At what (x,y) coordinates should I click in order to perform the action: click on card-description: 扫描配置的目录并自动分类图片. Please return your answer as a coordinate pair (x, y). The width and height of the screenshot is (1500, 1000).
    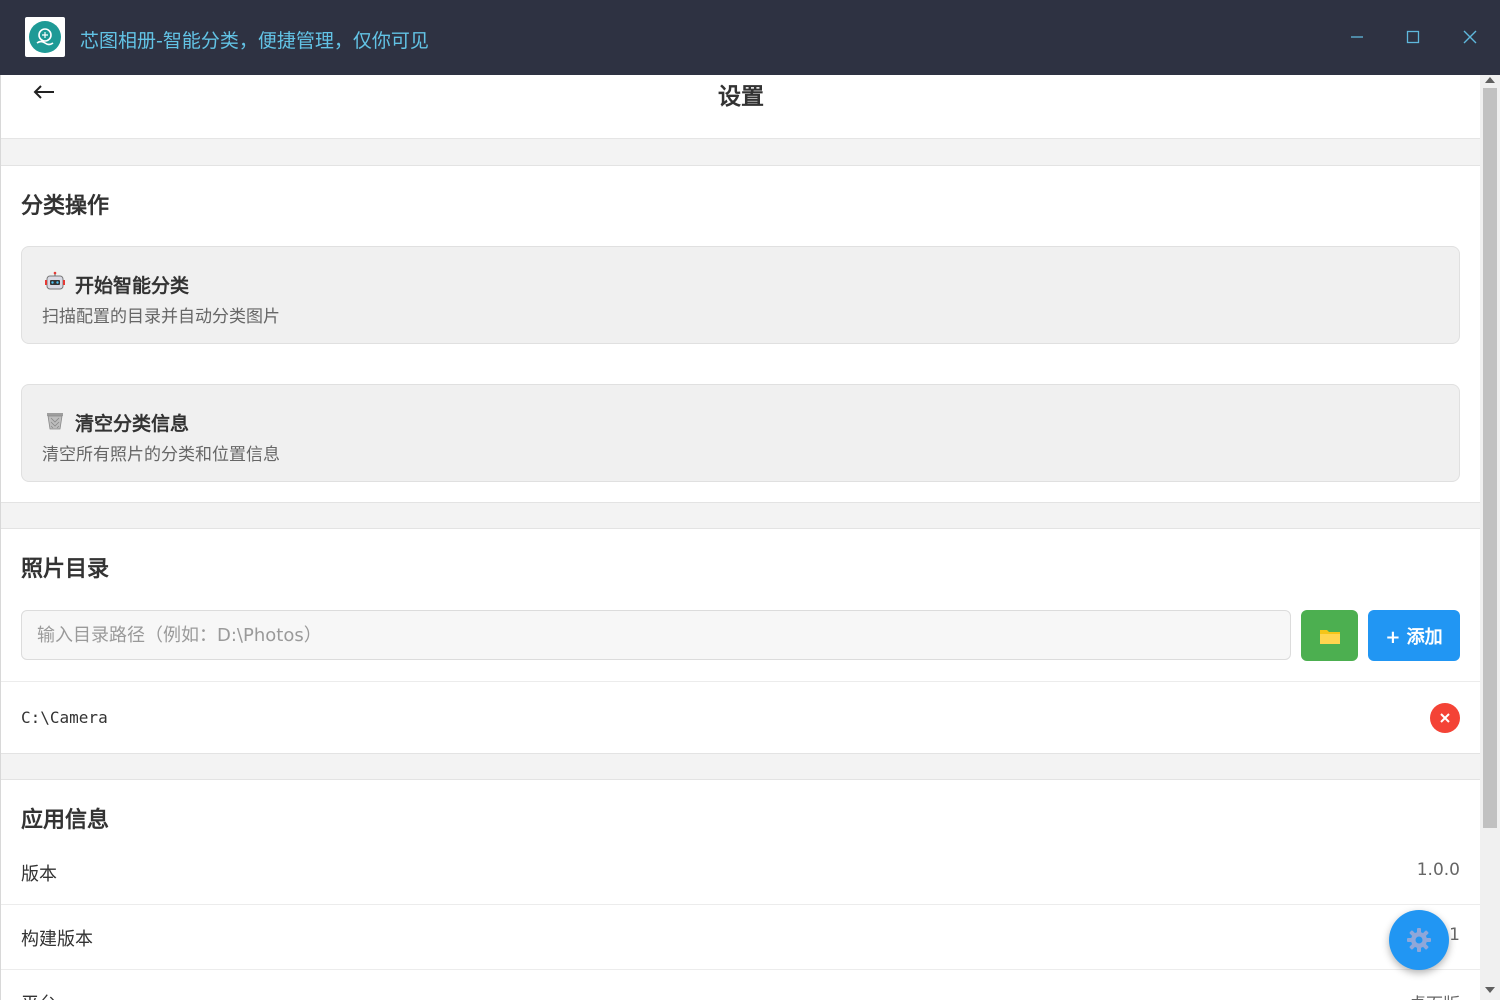
    Looking at the image, I should click on (161, 317).